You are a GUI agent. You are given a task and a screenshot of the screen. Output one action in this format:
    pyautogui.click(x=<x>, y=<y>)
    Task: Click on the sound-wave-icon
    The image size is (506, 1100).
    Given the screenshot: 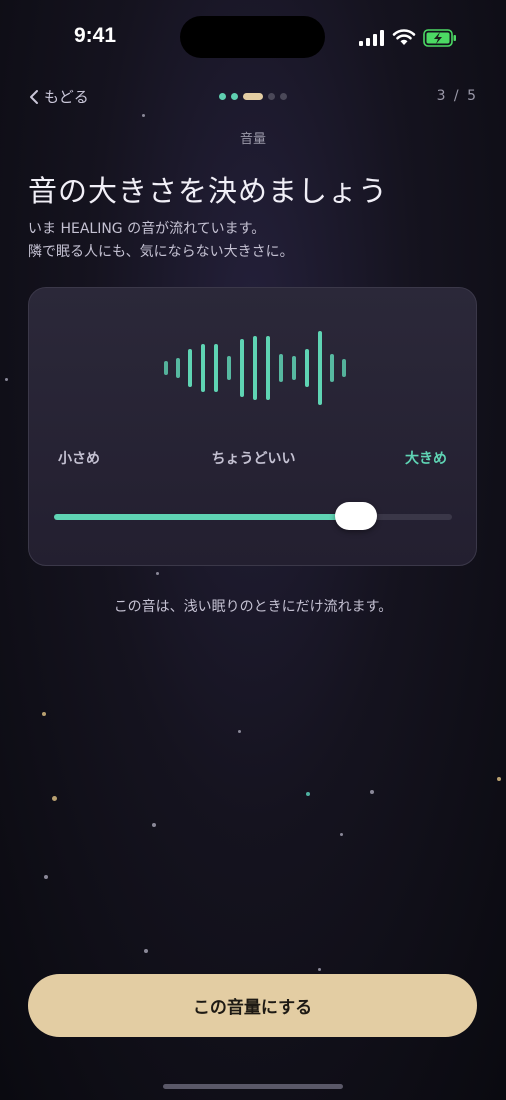 What is the action you would take?
    pyautogui.click(x=255, y=368)
    